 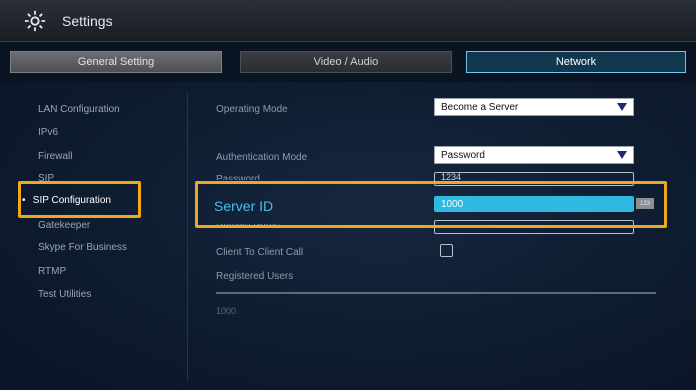 What do you see at coordinates (82, 247) in the screenshot?
I see `sidebar-item-skype-for-business: Skype For Business` at bounding box center [82, 247].